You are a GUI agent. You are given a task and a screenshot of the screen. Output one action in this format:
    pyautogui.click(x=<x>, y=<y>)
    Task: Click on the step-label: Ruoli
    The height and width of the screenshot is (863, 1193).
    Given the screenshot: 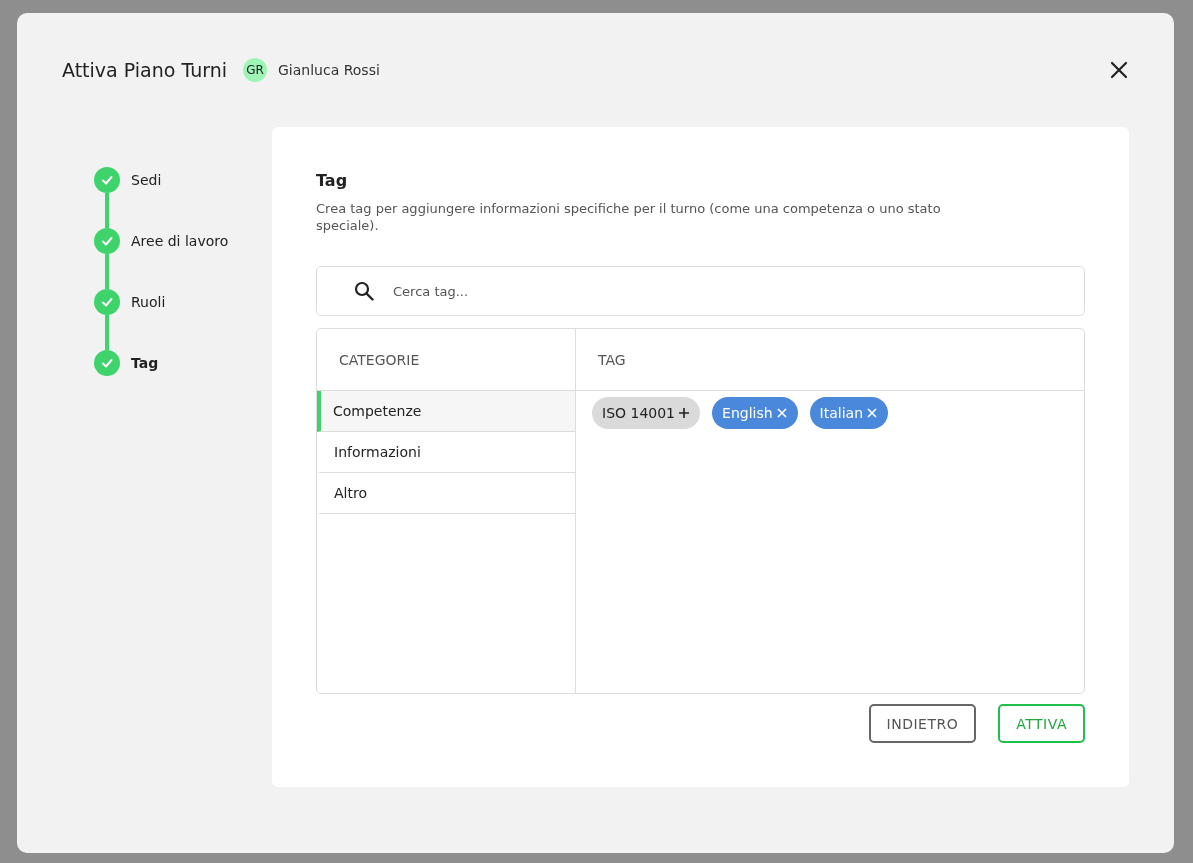 What is the action you would take?
    pyautogui.click(x=148, y=302)
    